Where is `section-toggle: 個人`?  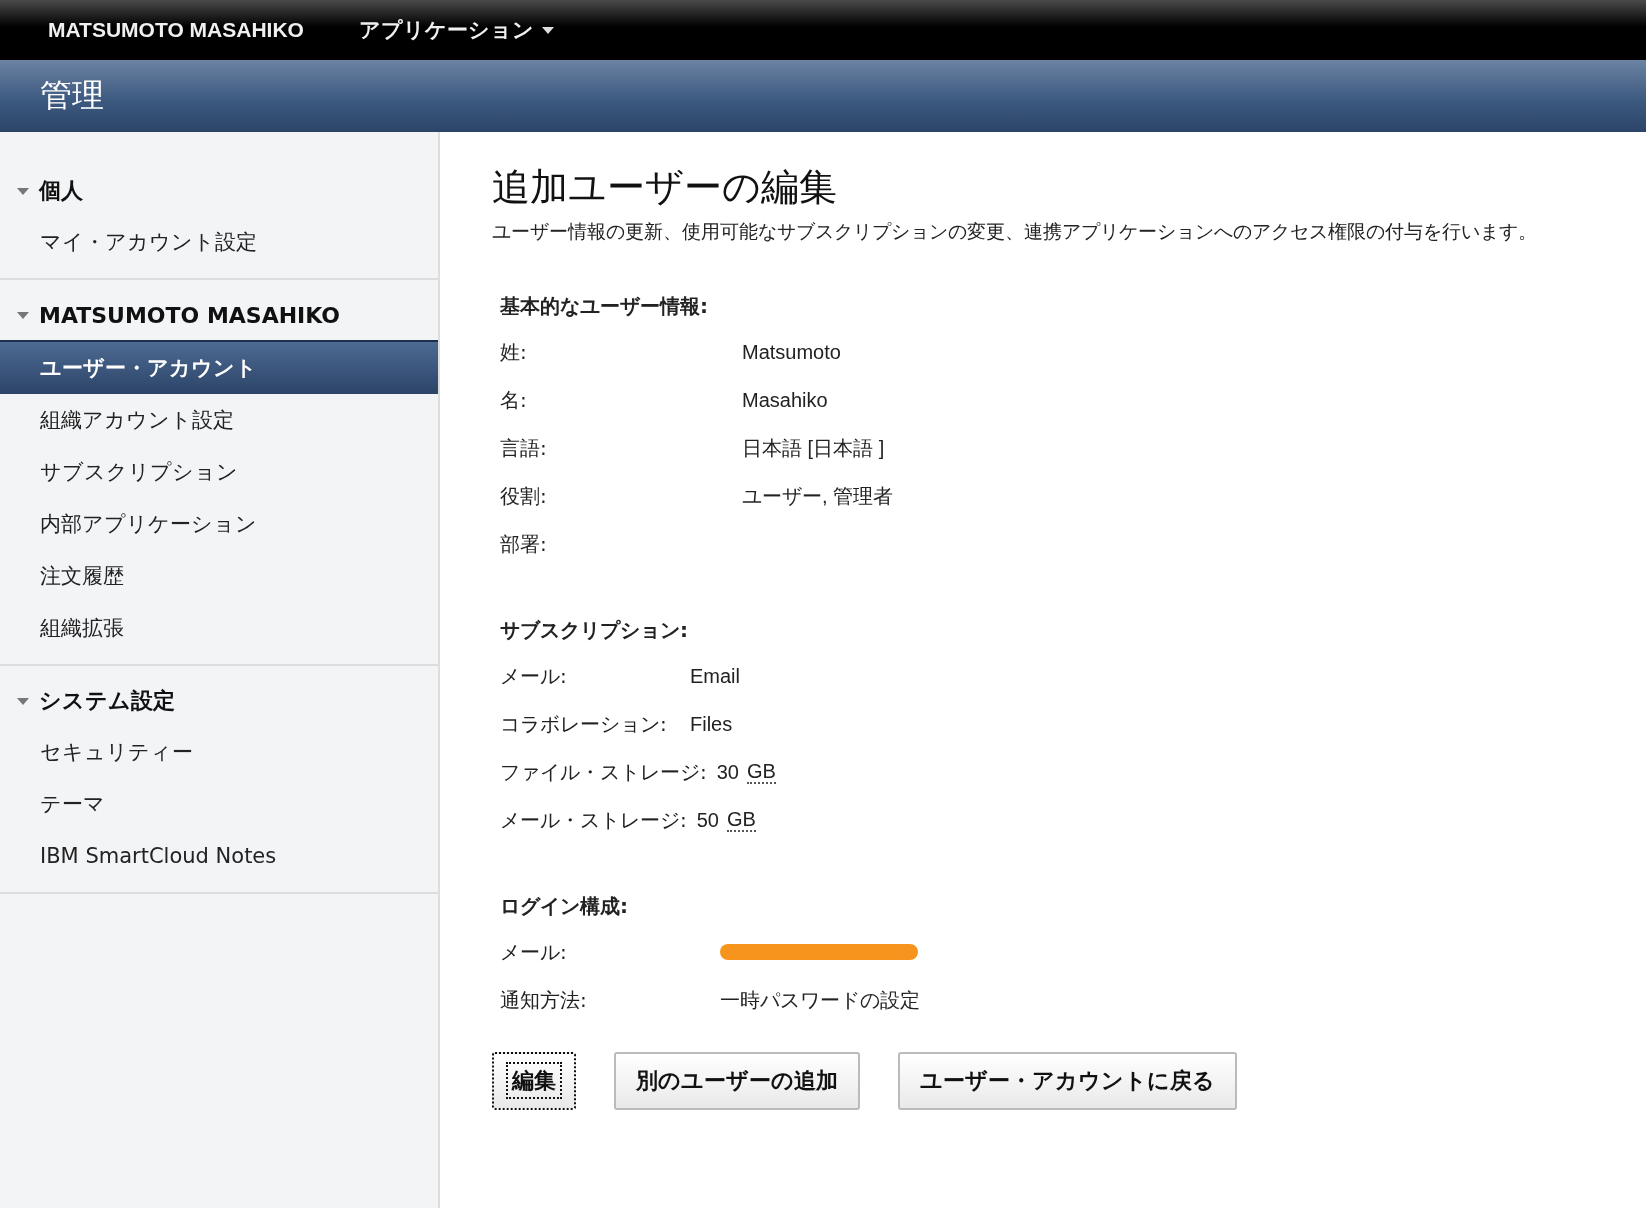 section-toggle: 個人 is located at coordinates (219, 191).